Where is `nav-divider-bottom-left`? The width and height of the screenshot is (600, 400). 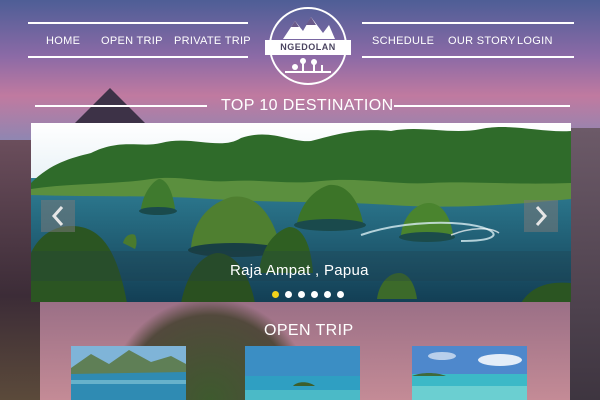
nav-divider-bottom-left is located at coordinates (138, 57).